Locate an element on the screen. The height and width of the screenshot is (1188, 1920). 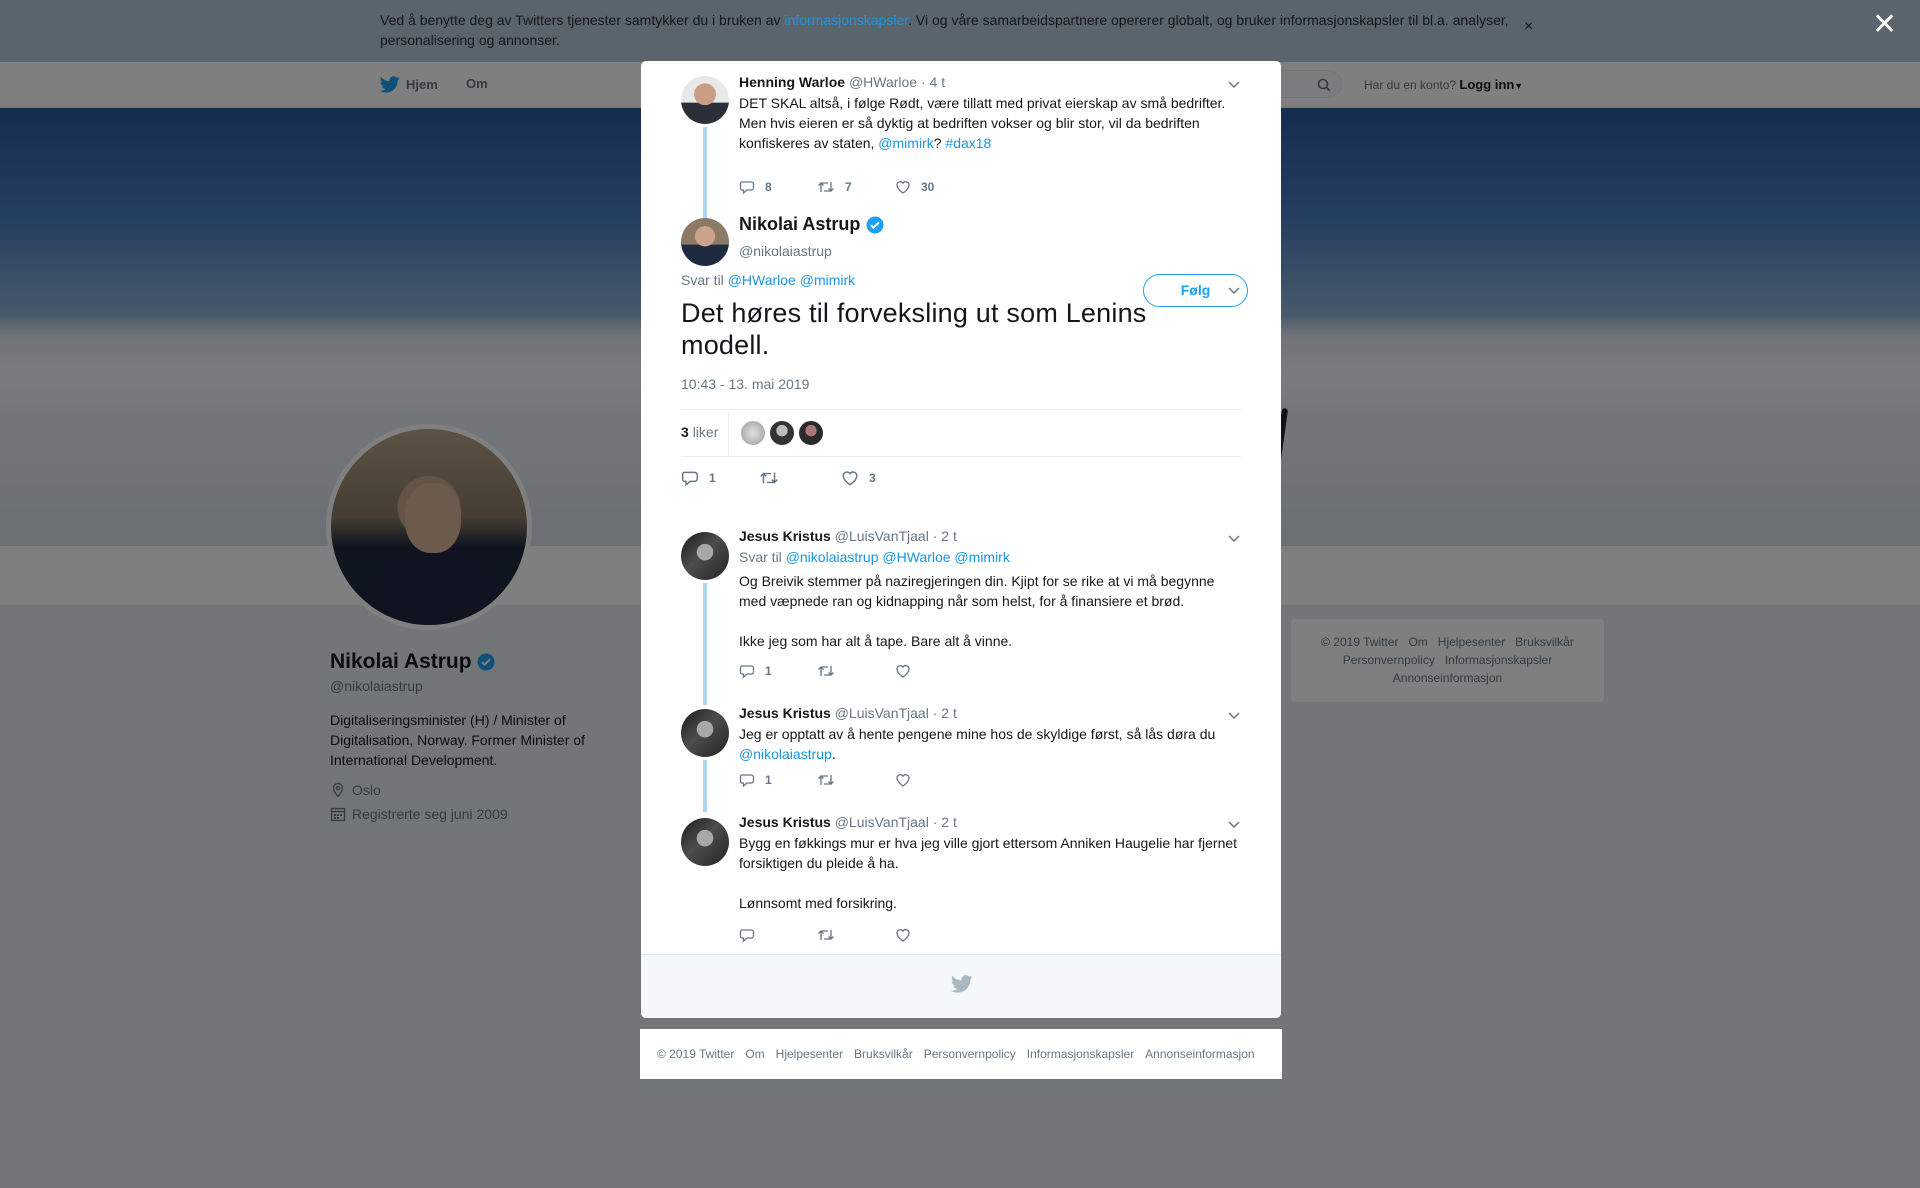
footer-link: Personvernpolicy is located at coordinates (970, 1054).